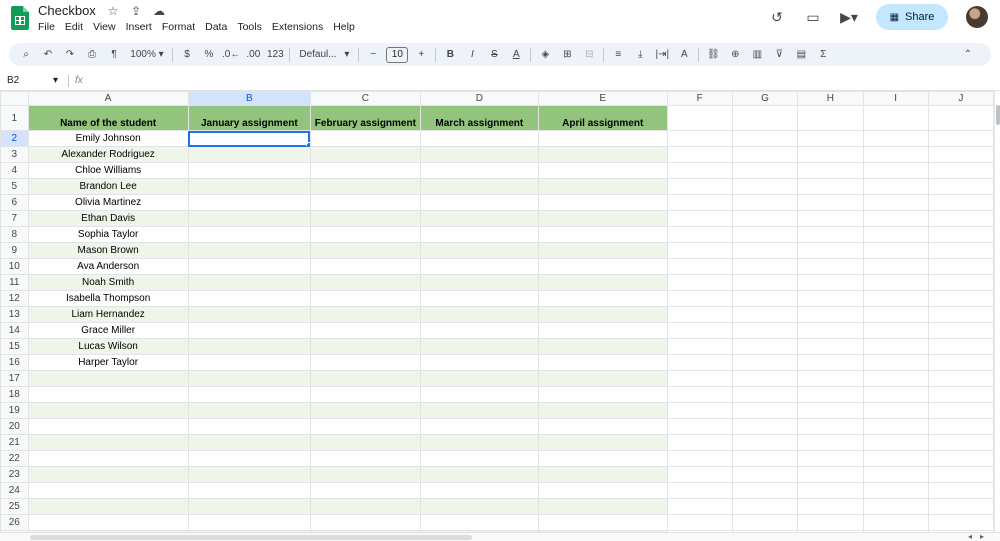  I want to click on column-header: J, so click(960, 98).